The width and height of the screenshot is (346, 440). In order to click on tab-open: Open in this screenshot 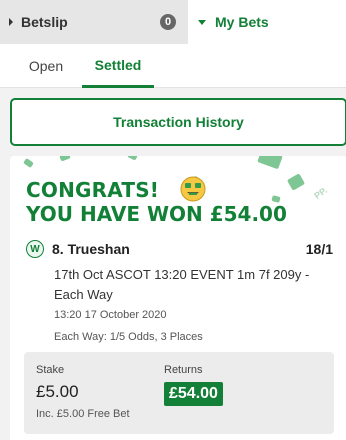, I will do `click(46, 66)`.